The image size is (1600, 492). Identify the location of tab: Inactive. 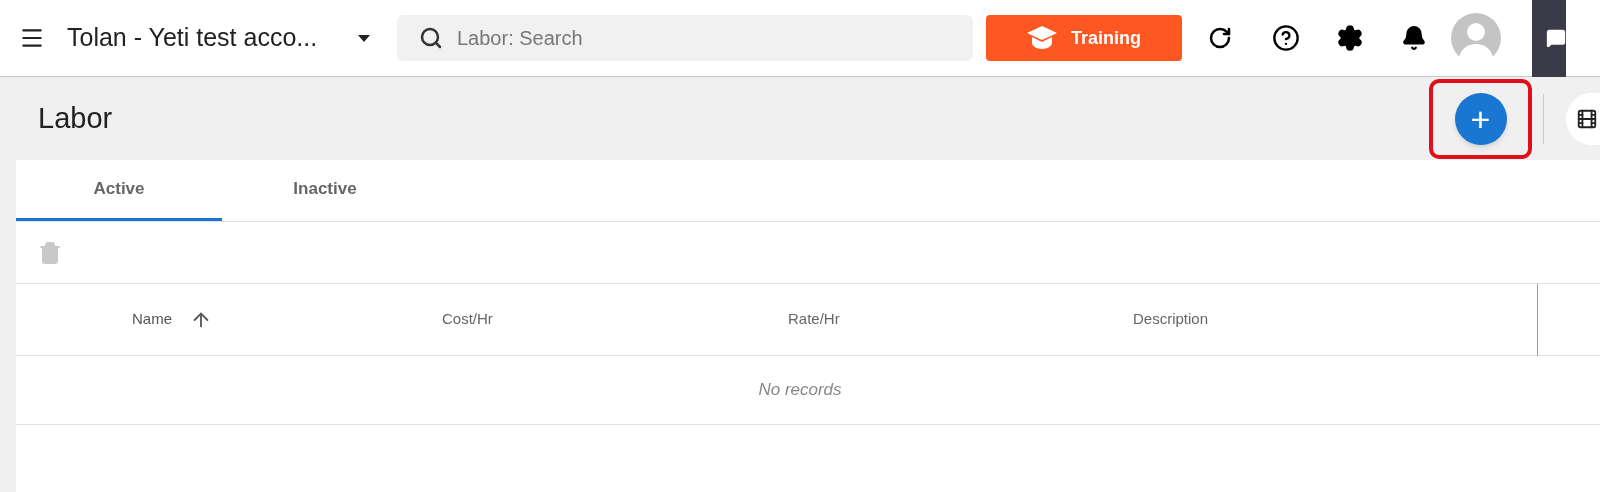
(325, 190).